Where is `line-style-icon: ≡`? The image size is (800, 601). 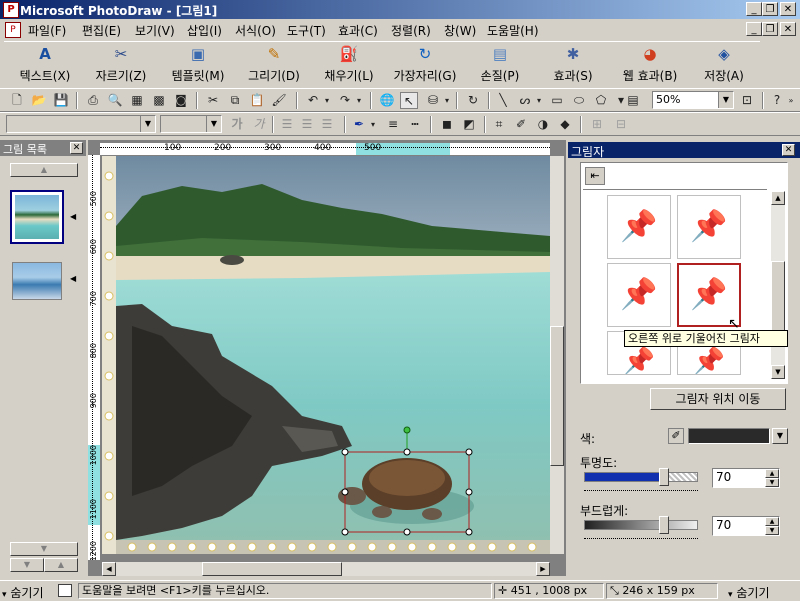 line-style-icon: ≡ is located at coordinates (393, 124).